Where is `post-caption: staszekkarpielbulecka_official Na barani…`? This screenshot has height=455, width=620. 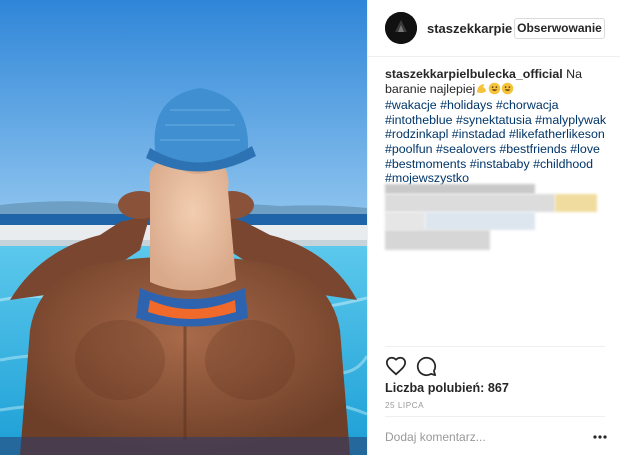
post-caption: staszekkarpielbulecka_official Na barani… is located at coordinates (497, 126).